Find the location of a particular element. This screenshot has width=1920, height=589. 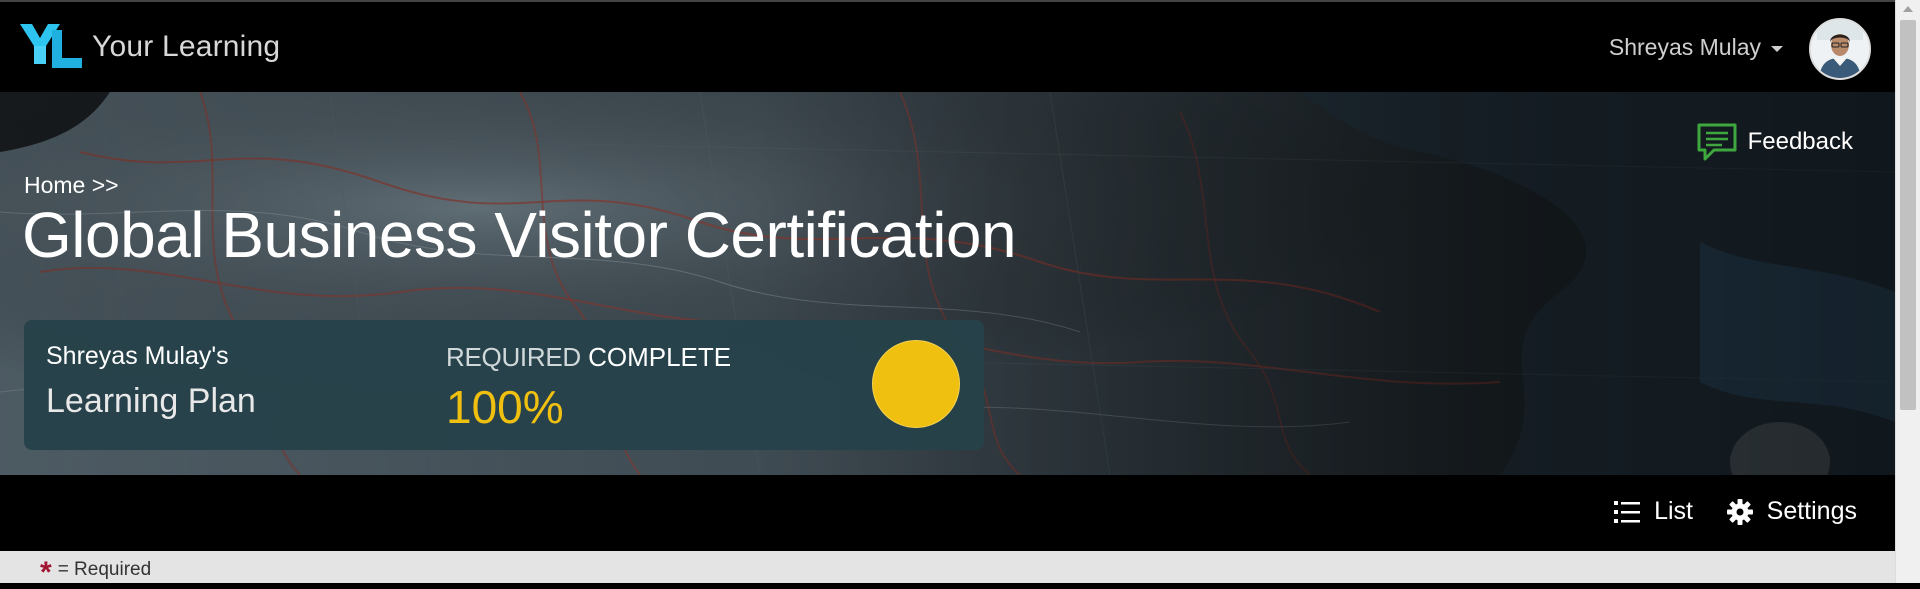

user-menu-dropdown: Shreyas Mulay is located at coordinates (1696, 47).